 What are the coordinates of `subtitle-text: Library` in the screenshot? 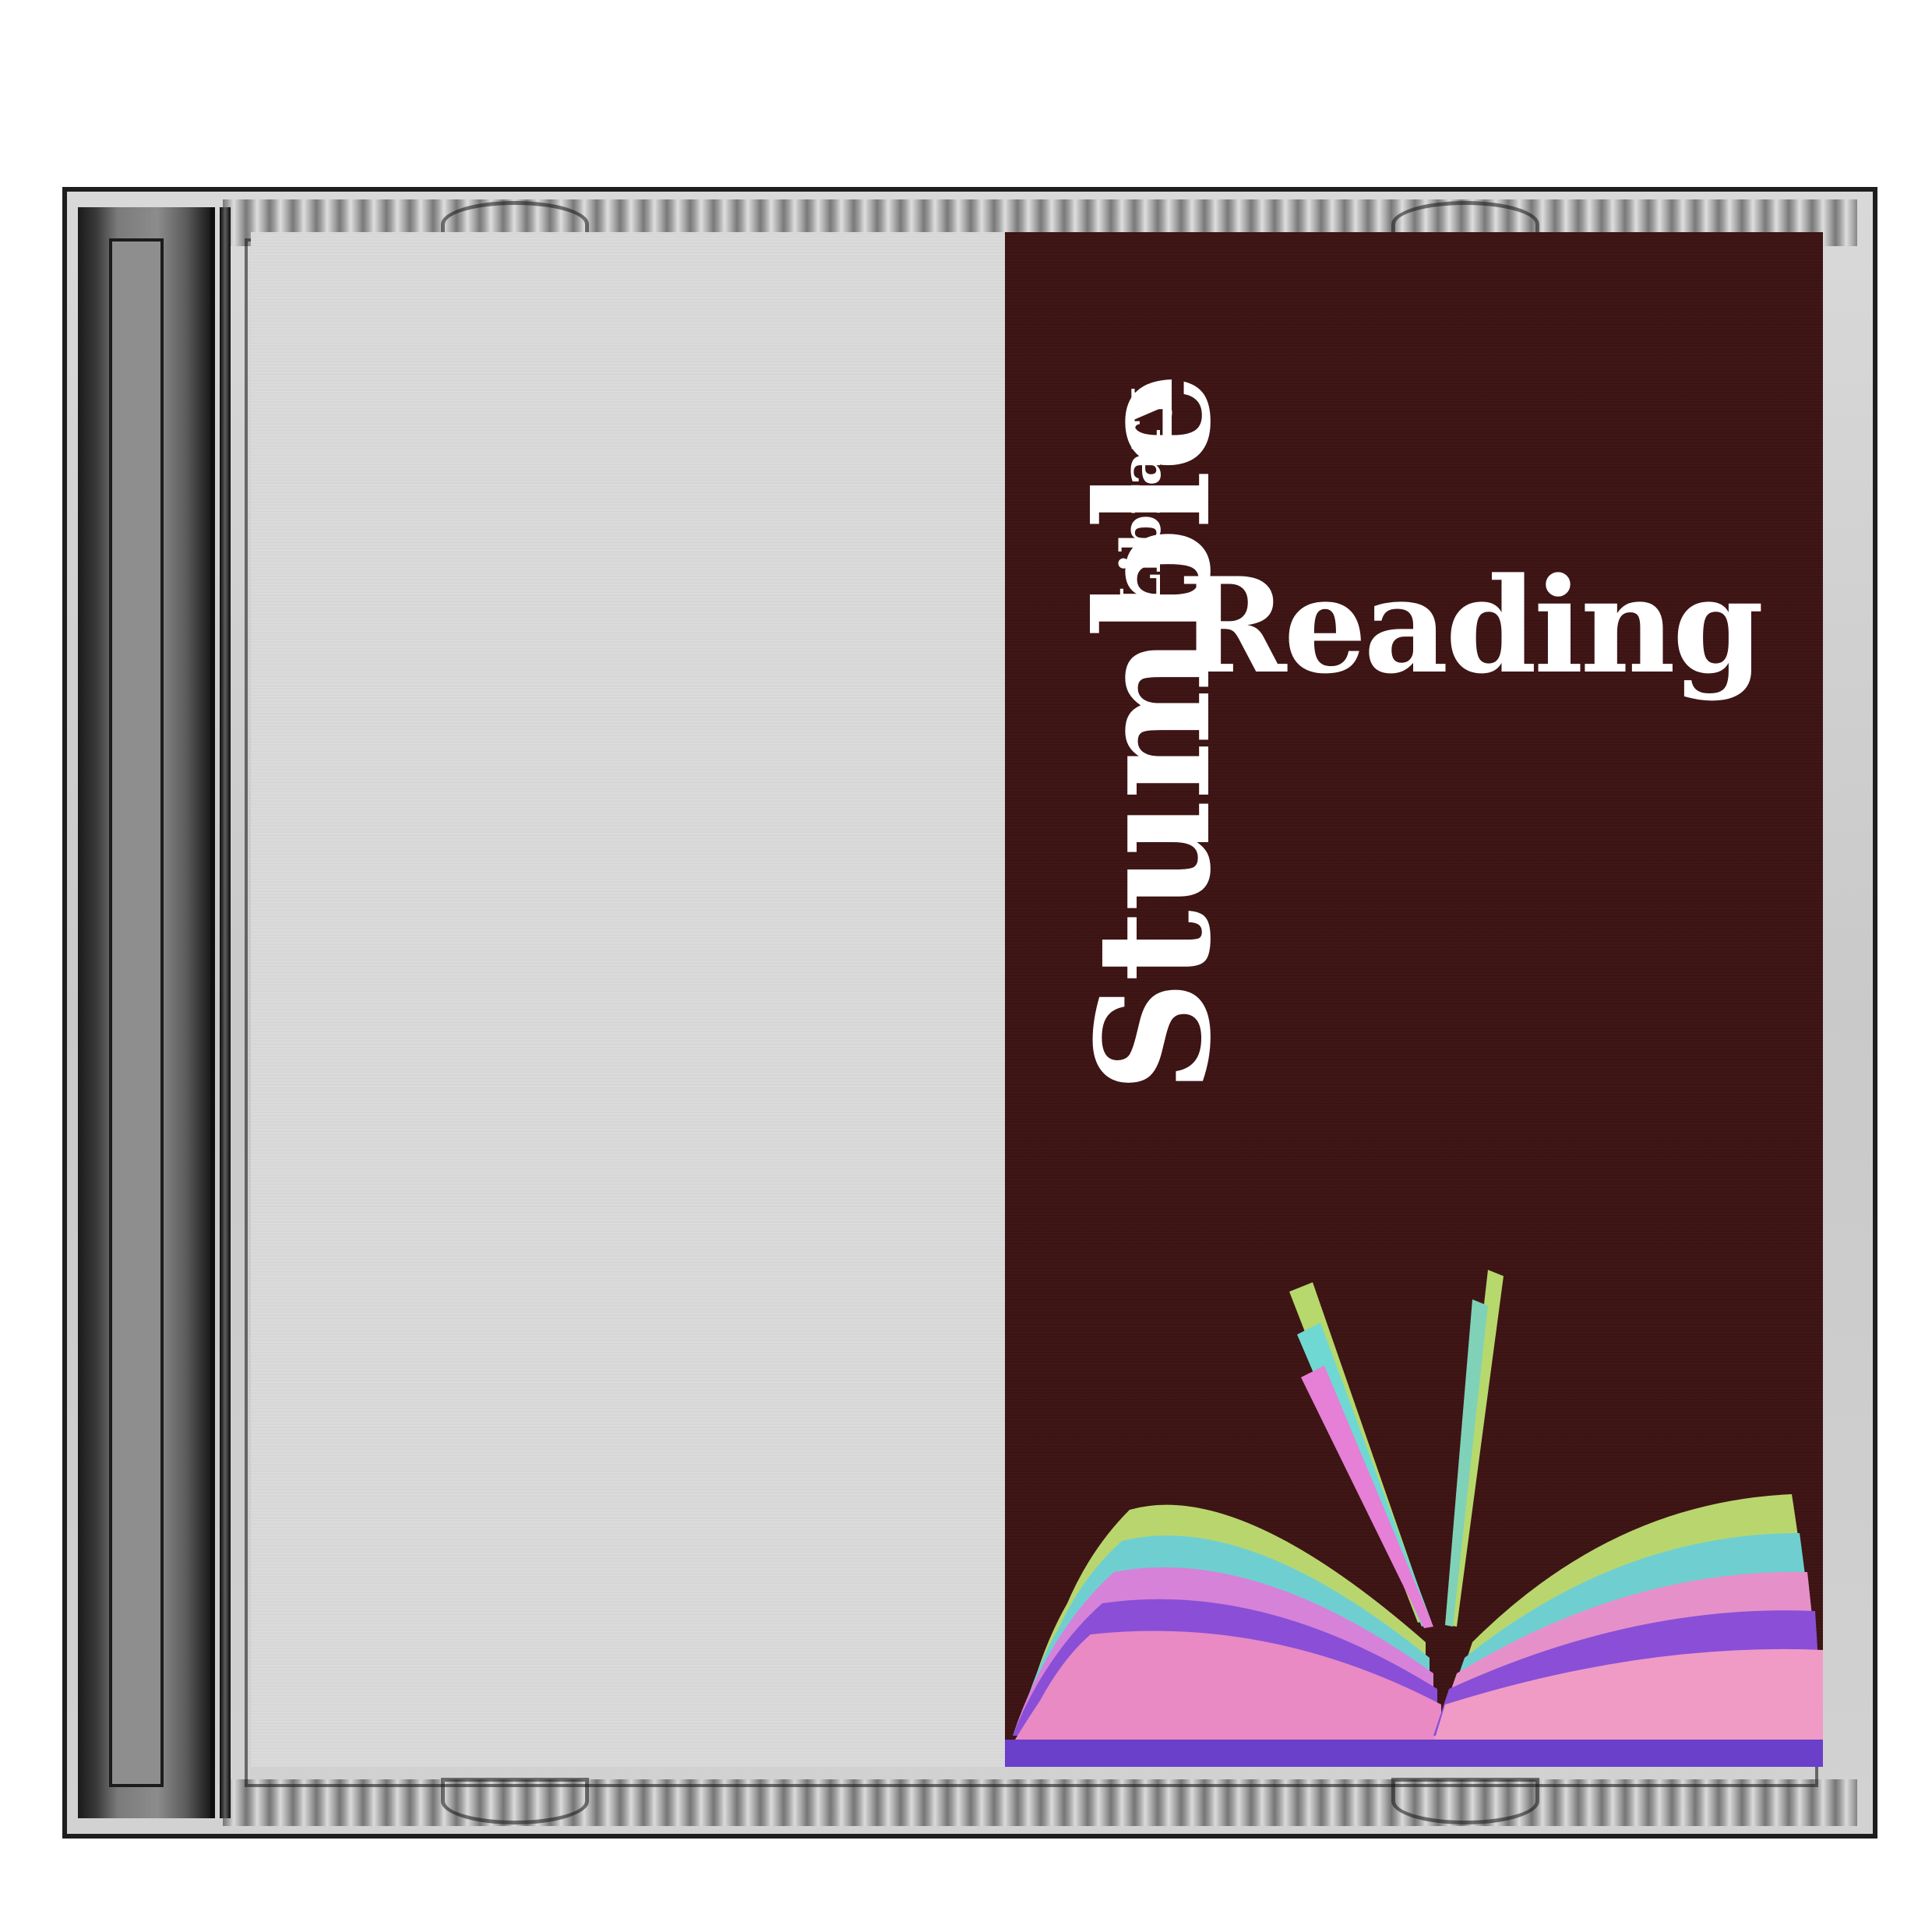 It's located at (1141, 501).